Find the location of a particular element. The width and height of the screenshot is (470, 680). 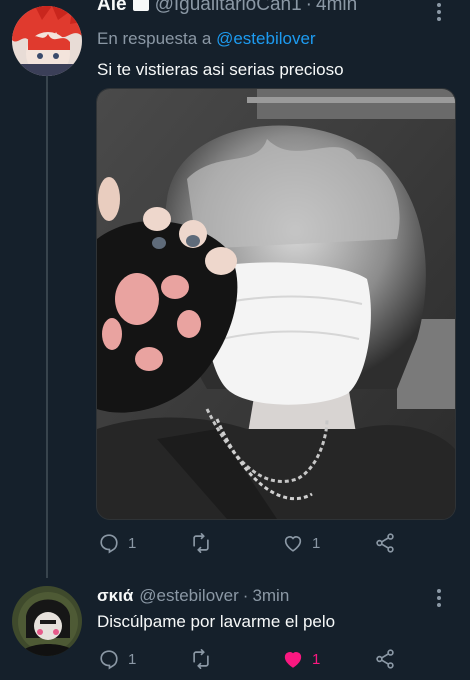

mention-link: @estebilover is located at coordinates (265, 38).